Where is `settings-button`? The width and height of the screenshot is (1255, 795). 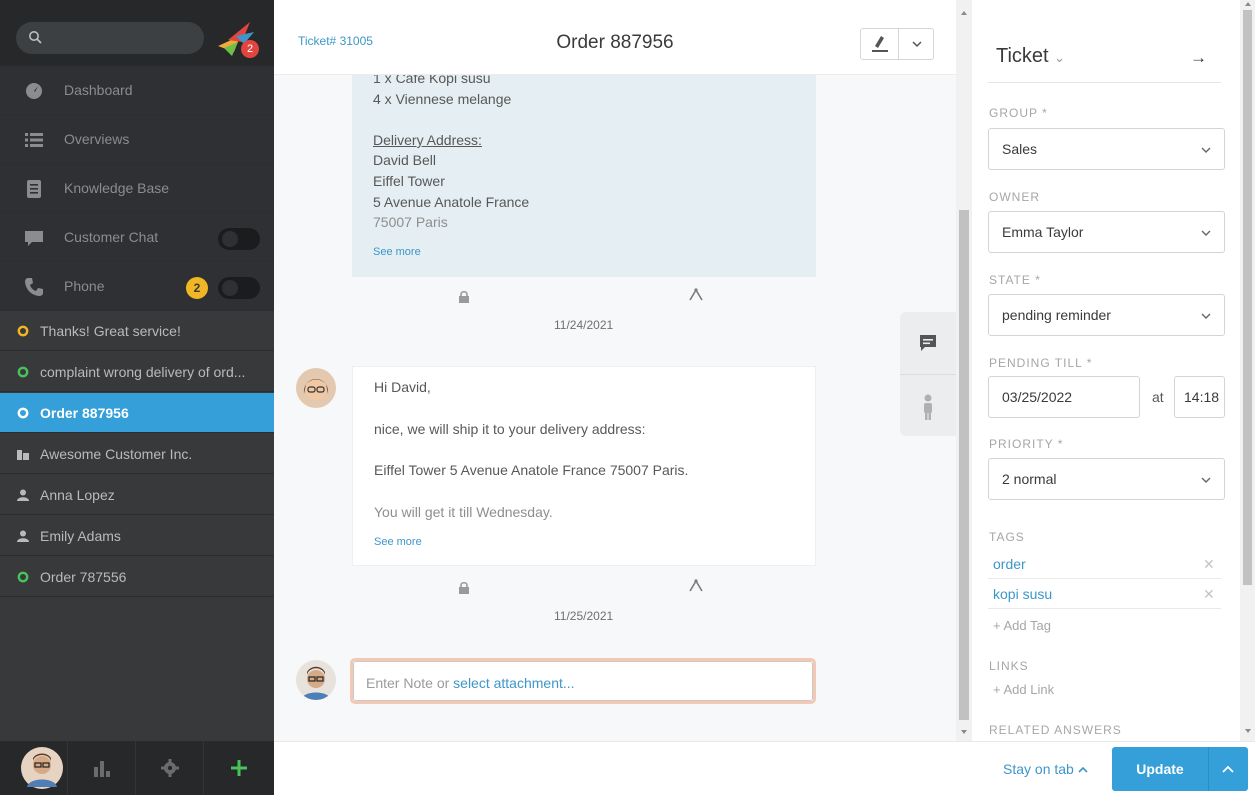
settings-button is located at coordinates (170, 768).